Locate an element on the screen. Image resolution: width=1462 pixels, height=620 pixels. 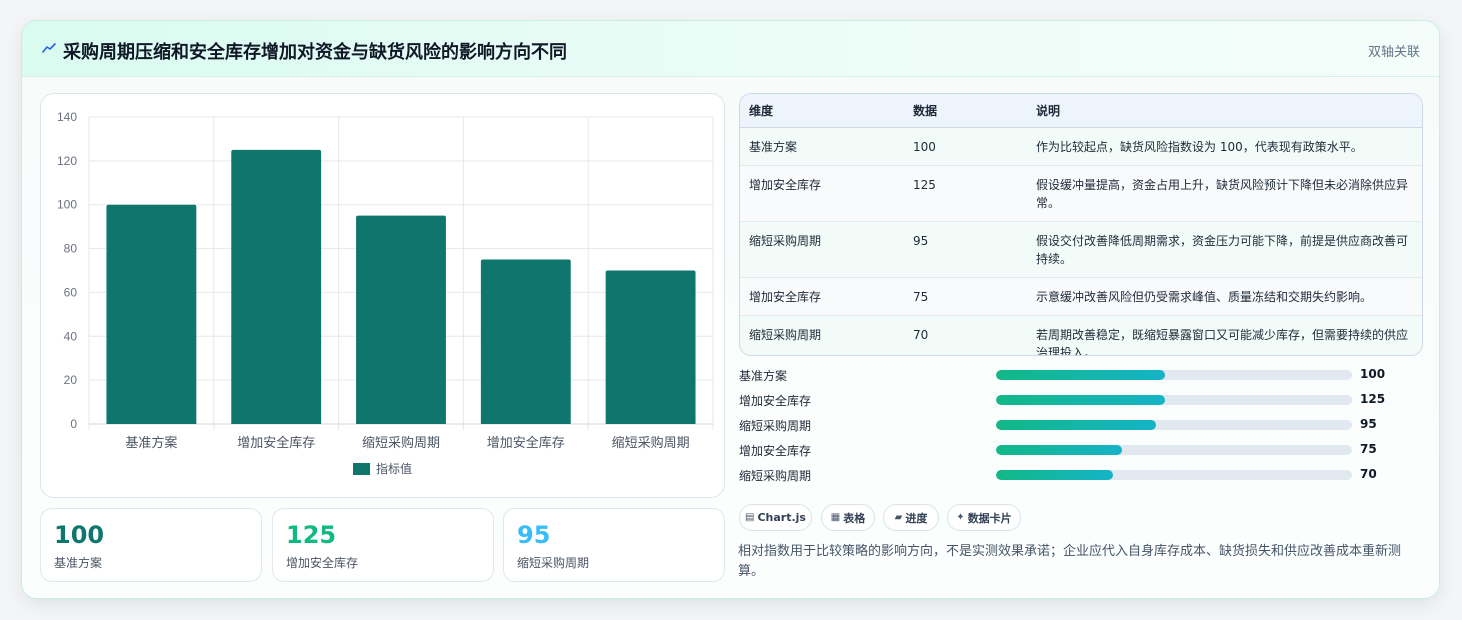
chip-label: 数据卡片 is located at coordinates (989, 518).